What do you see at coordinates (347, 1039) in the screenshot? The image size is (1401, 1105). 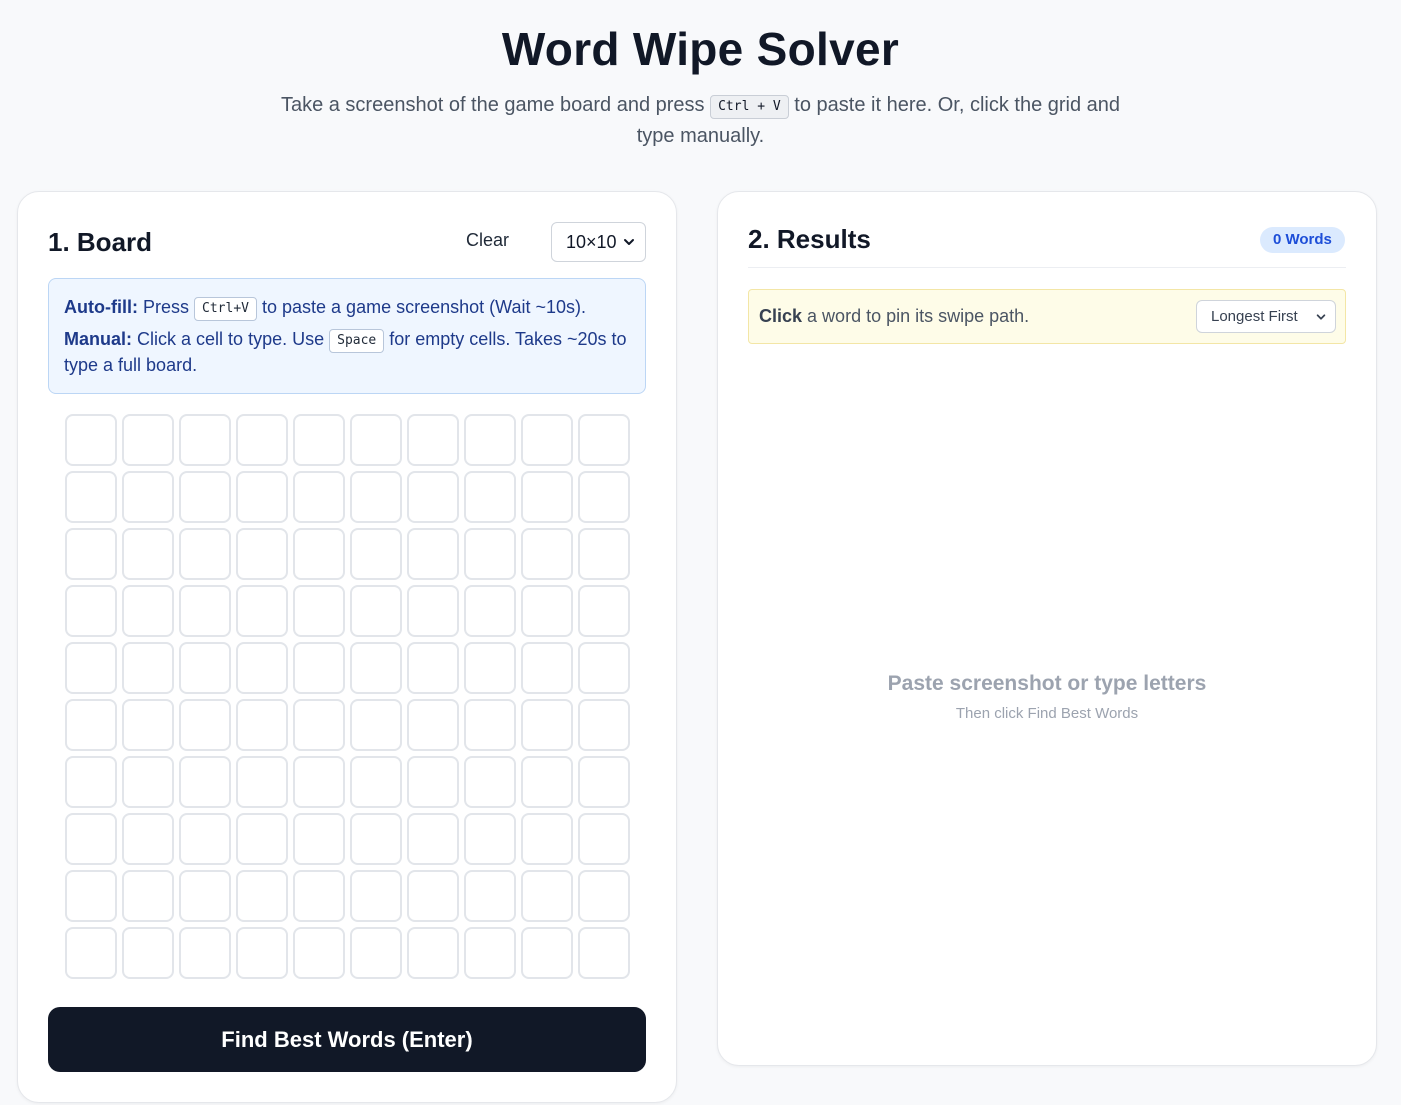 I see `find-best-words-button: Find Best Words (Enter)` at bounding box center [347, 1039].